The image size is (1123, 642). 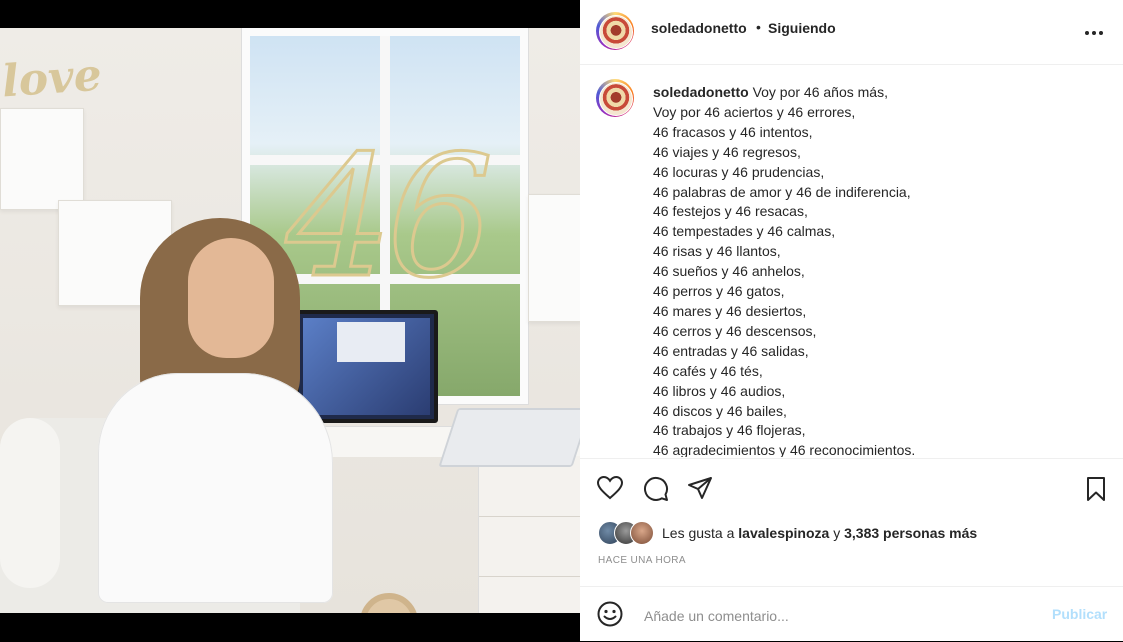 I want to click on caption-line: 46 sueños y 46 anhelos,, so click(x=729, y=271).